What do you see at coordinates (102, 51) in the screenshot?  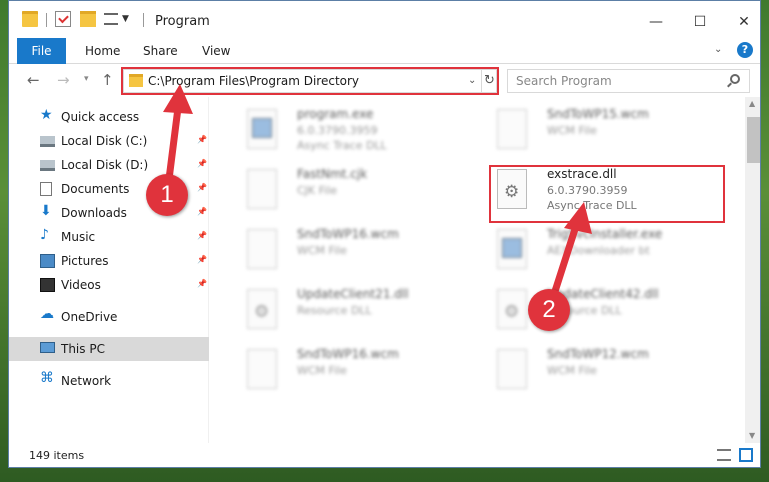 I see `tab-home: Home` at bounding box center [102, 51].